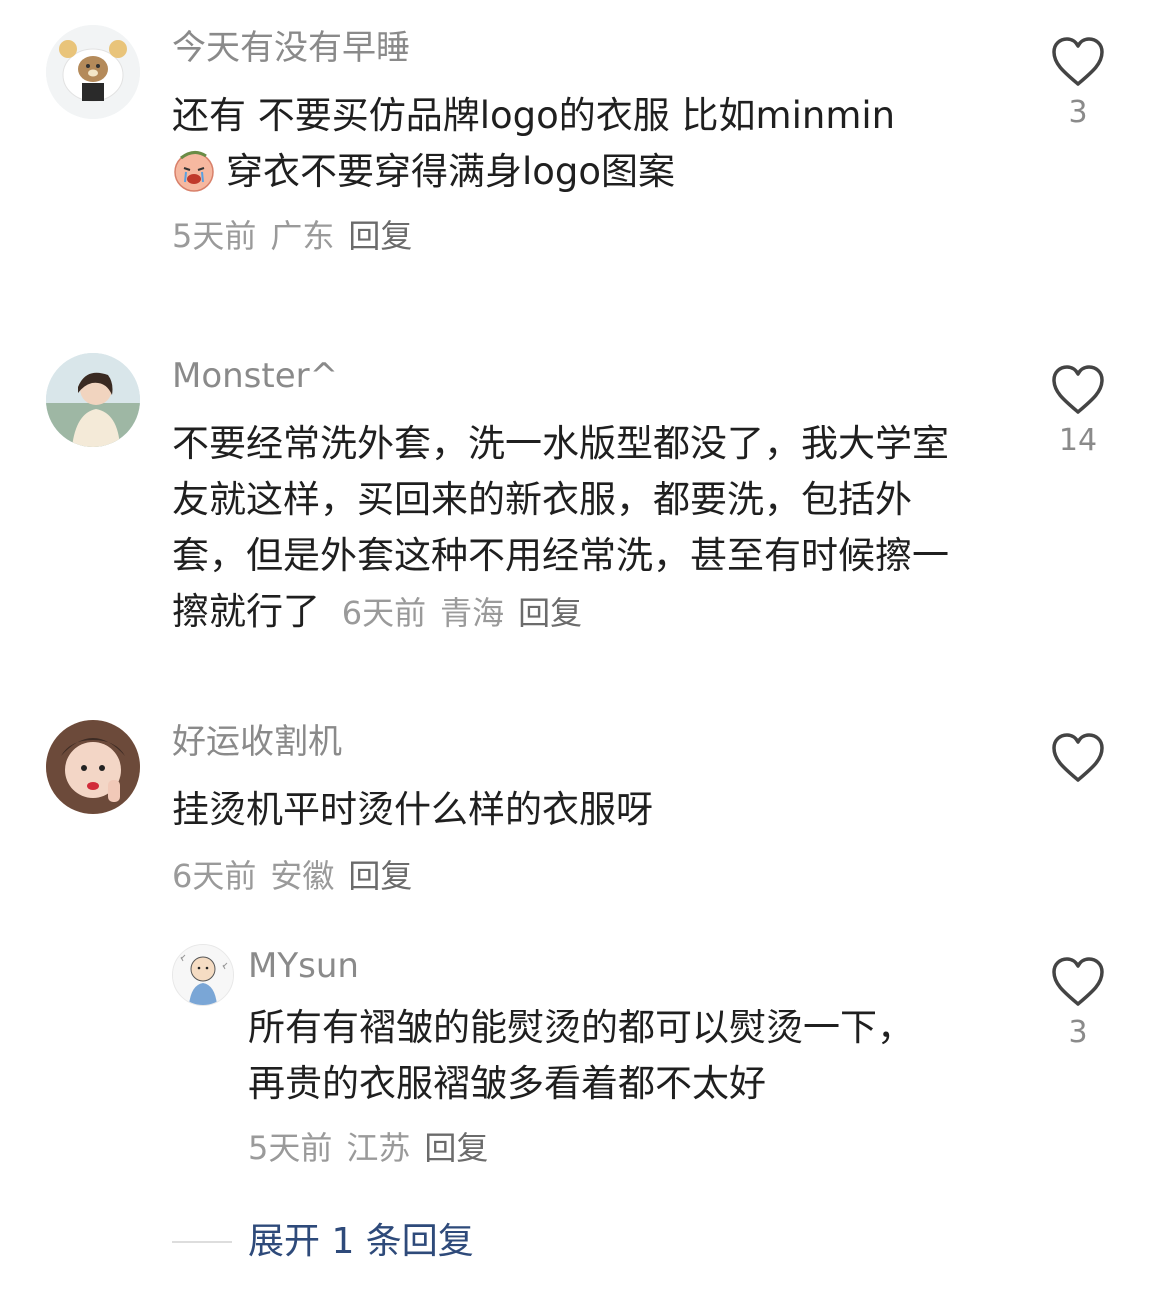  I want to click on comment-text-line-2: 穿衣不要穿得满身logo图案, so click(451, 171).